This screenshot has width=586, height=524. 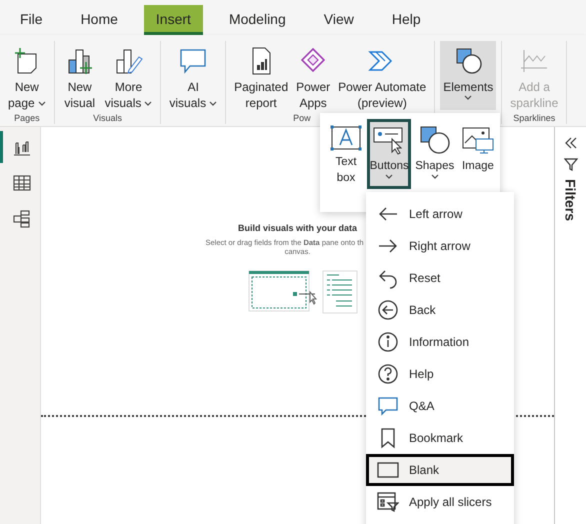 I want to click on group-label: Pages, so click(x=27, y=118).